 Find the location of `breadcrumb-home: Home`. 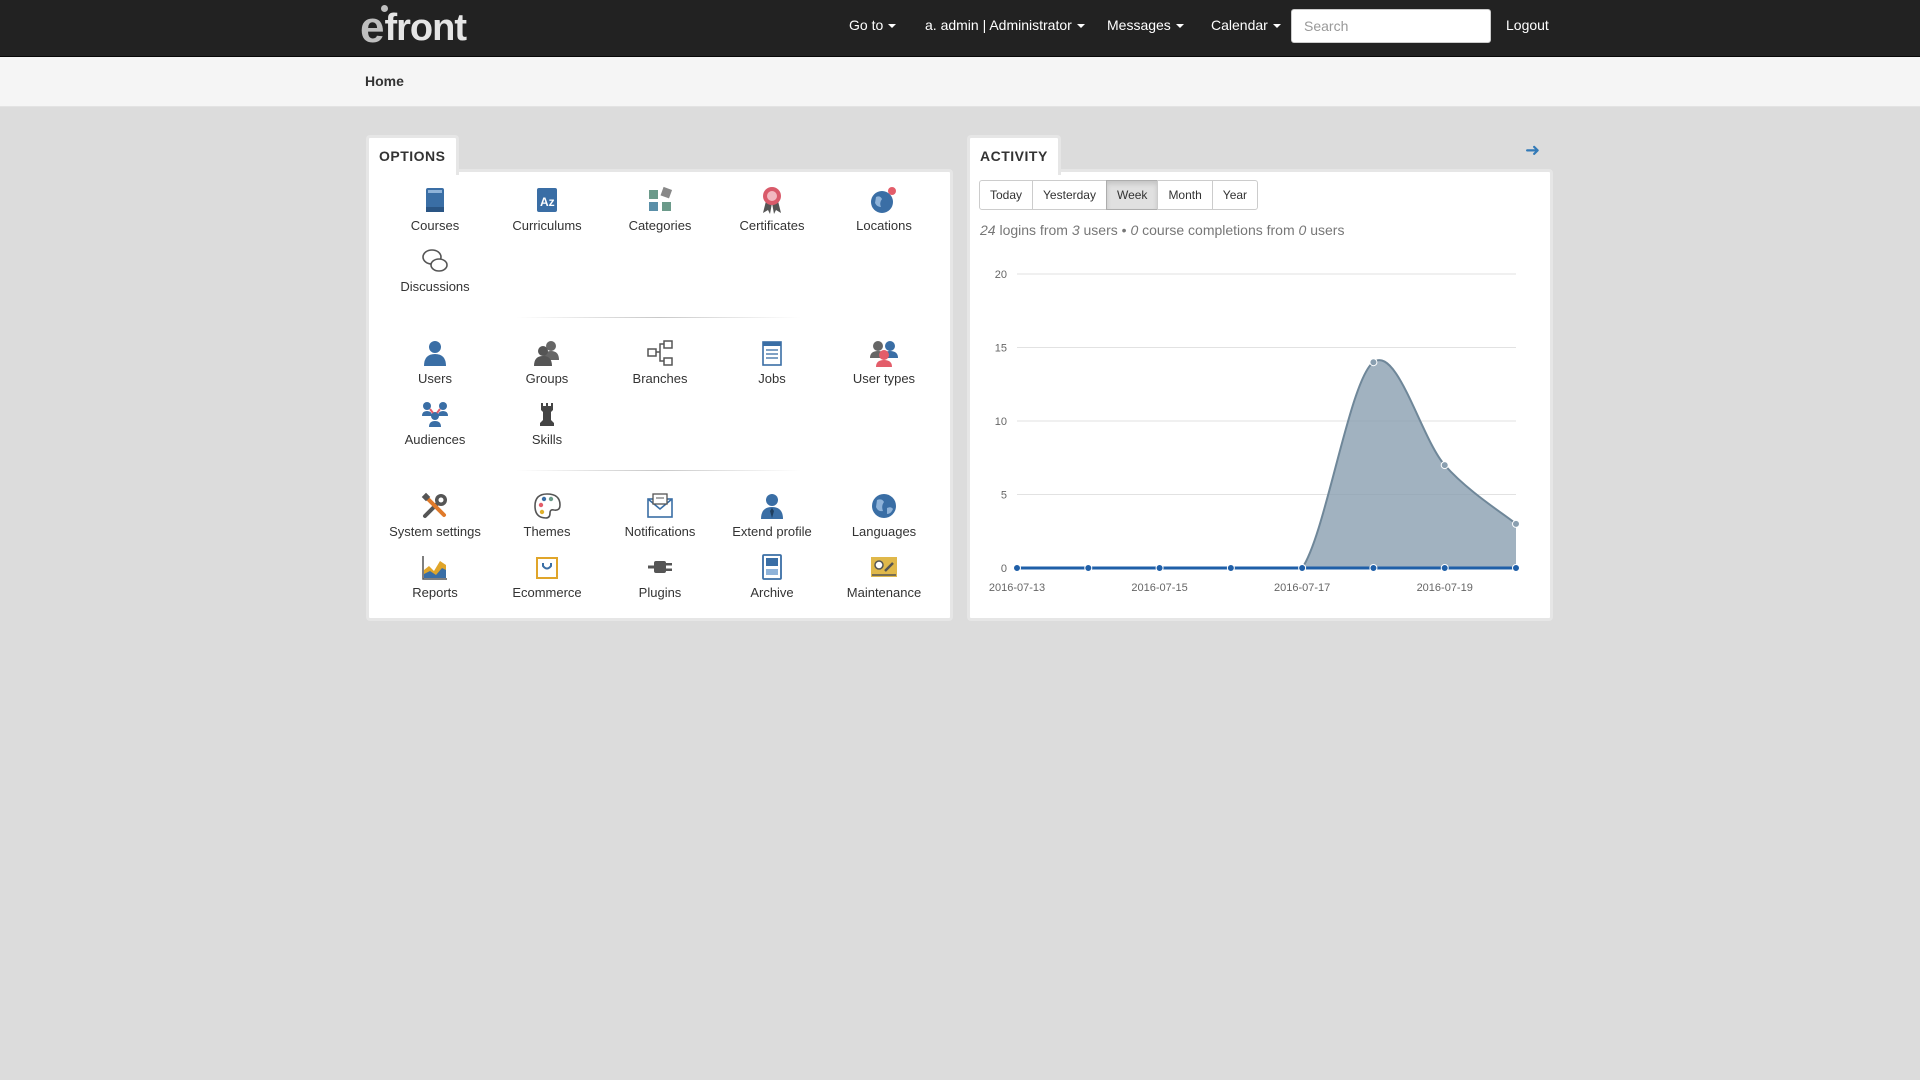

breadcrumb-home: Home is located at coordinates (384, 81).